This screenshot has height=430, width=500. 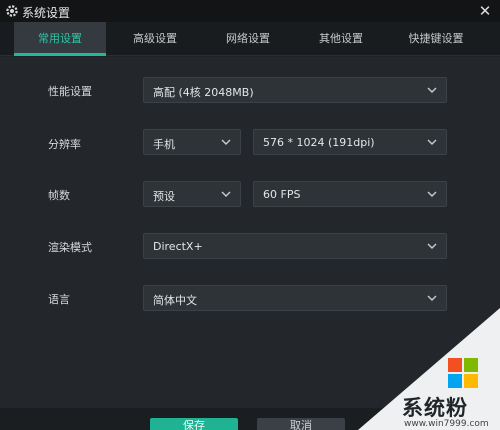 I want to click on resolution-select: 576 * 1024 (191dpi), so click(x=350, y=142).